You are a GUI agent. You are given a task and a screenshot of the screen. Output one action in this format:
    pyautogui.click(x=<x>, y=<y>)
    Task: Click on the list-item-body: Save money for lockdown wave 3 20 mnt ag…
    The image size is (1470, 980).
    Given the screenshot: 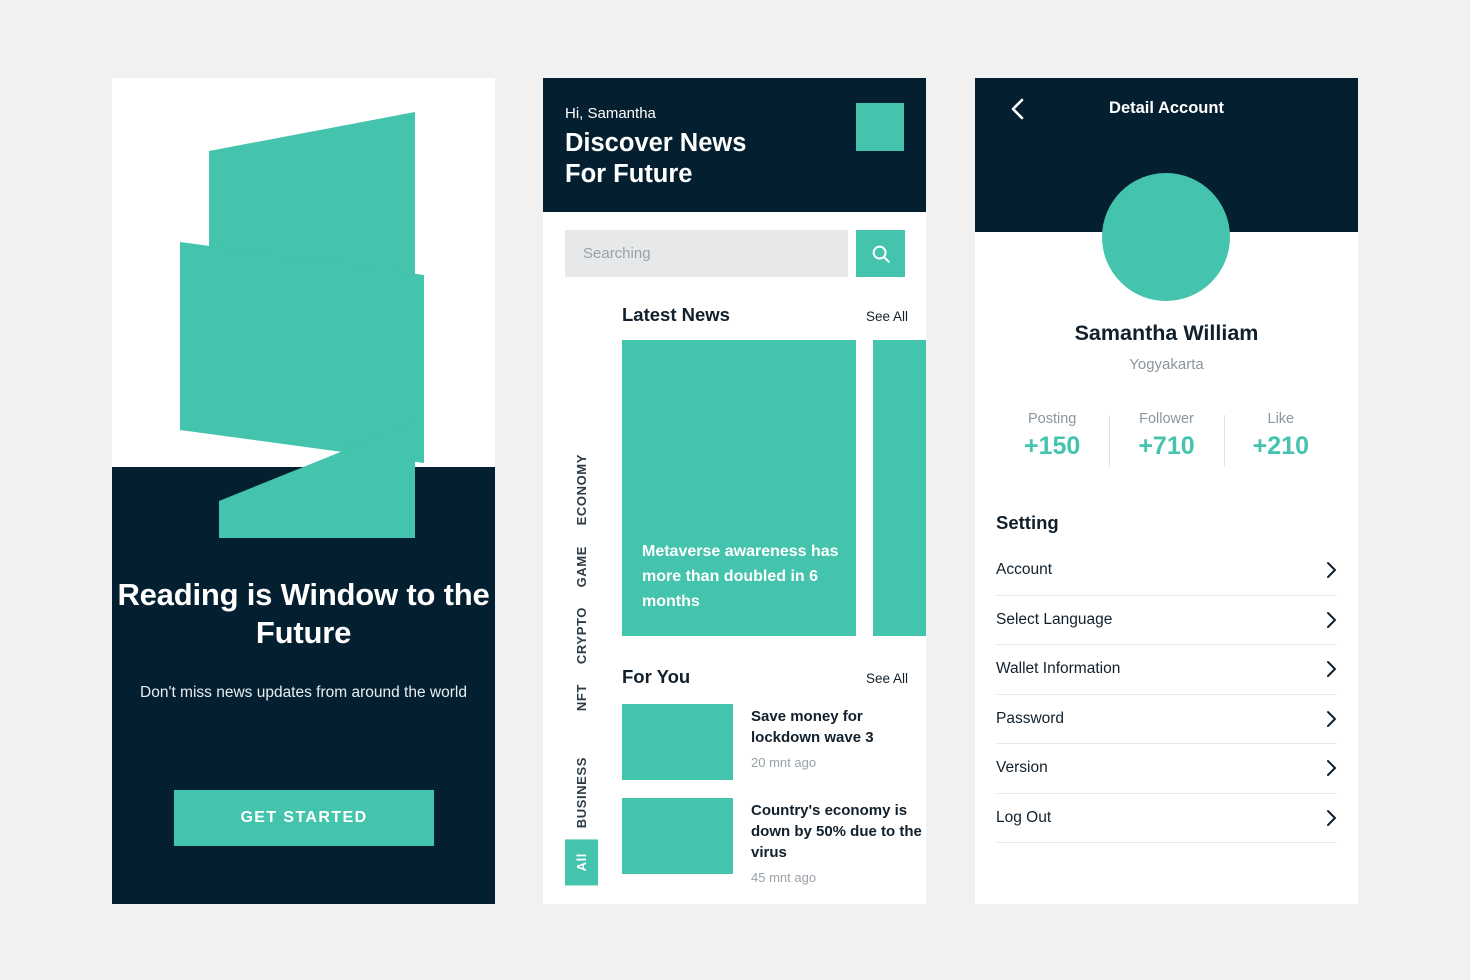 What is the action you would take?
    pyautogui.click(x=838, y=742)
    